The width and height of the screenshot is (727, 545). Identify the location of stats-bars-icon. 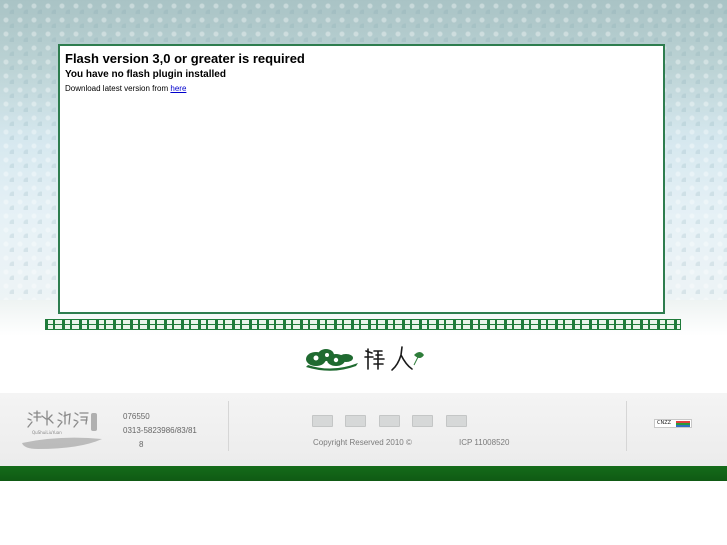
(683, 424).